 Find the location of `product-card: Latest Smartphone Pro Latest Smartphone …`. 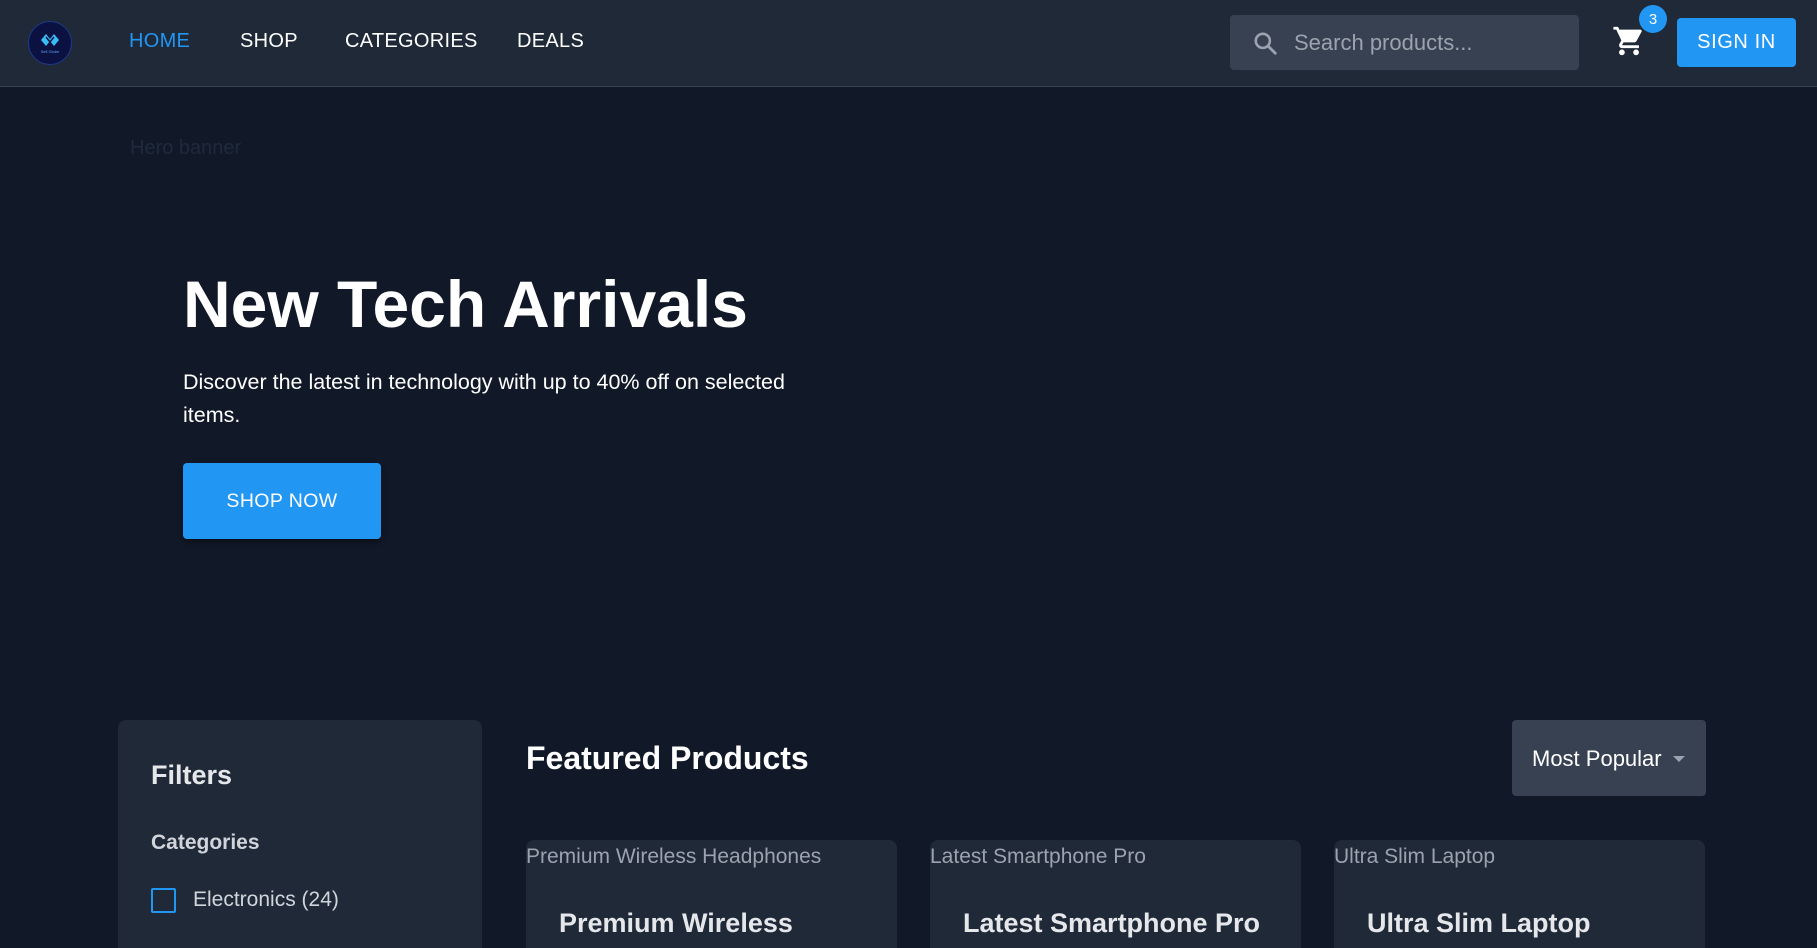

product-card: Latest Smartphone Pro Latest Smartphone … is located at coordinates (1115, 894).